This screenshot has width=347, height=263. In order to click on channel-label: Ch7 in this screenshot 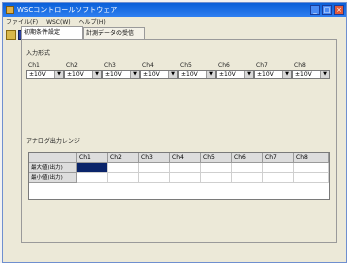, I will do `click(262, 65)`.